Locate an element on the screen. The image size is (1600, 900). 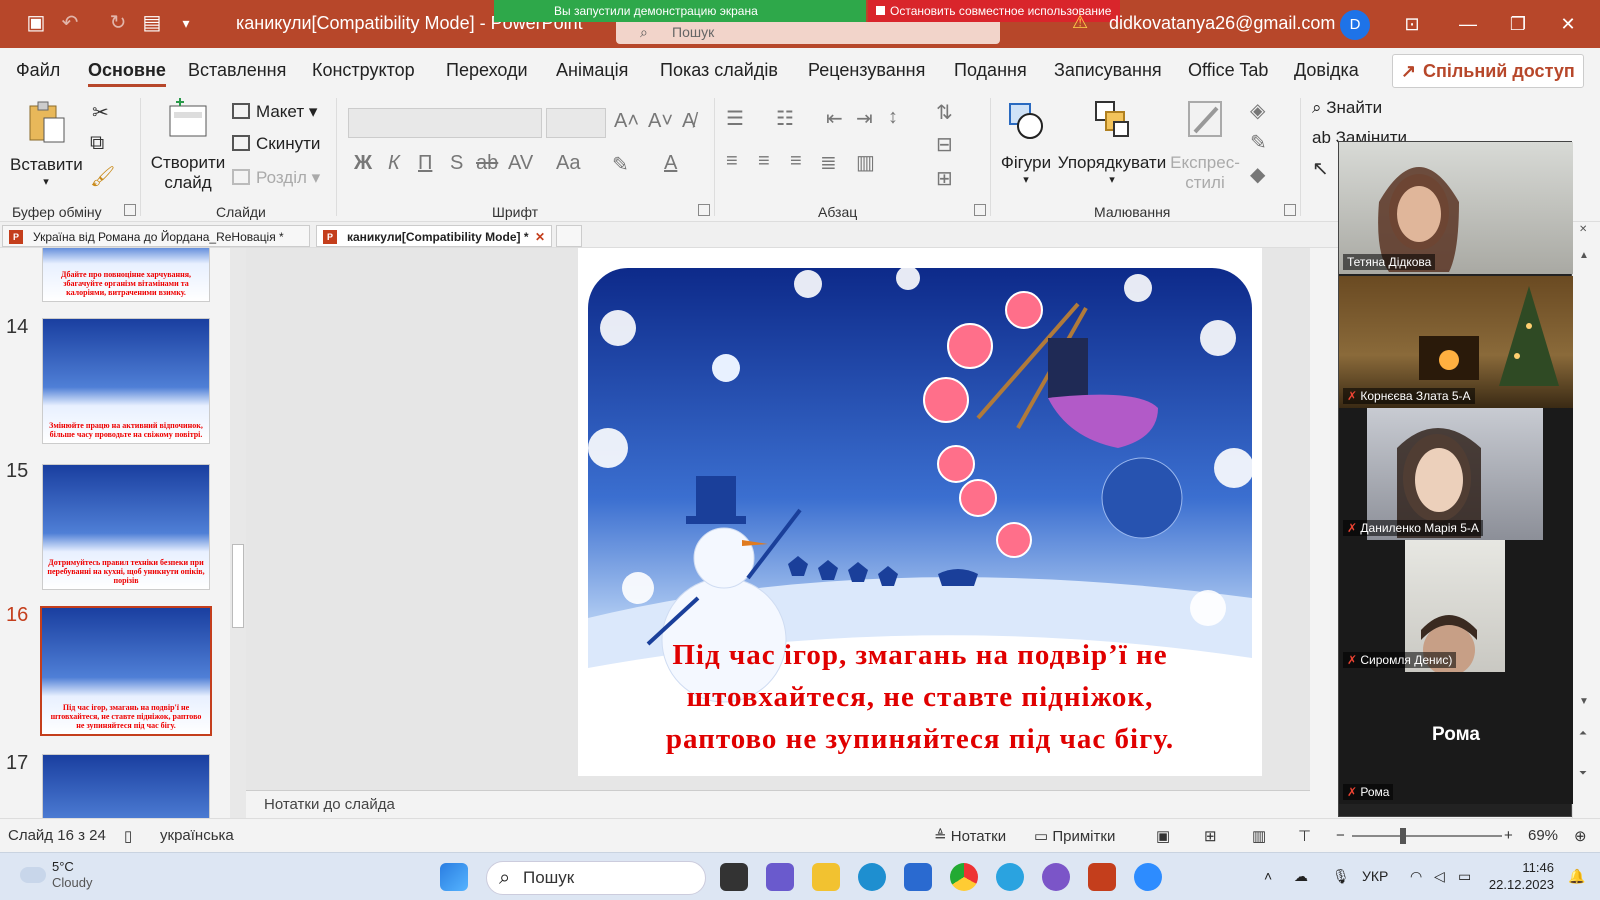
arrange-button: Упорядкувати ▾ is located at coordinates (1112, 142).